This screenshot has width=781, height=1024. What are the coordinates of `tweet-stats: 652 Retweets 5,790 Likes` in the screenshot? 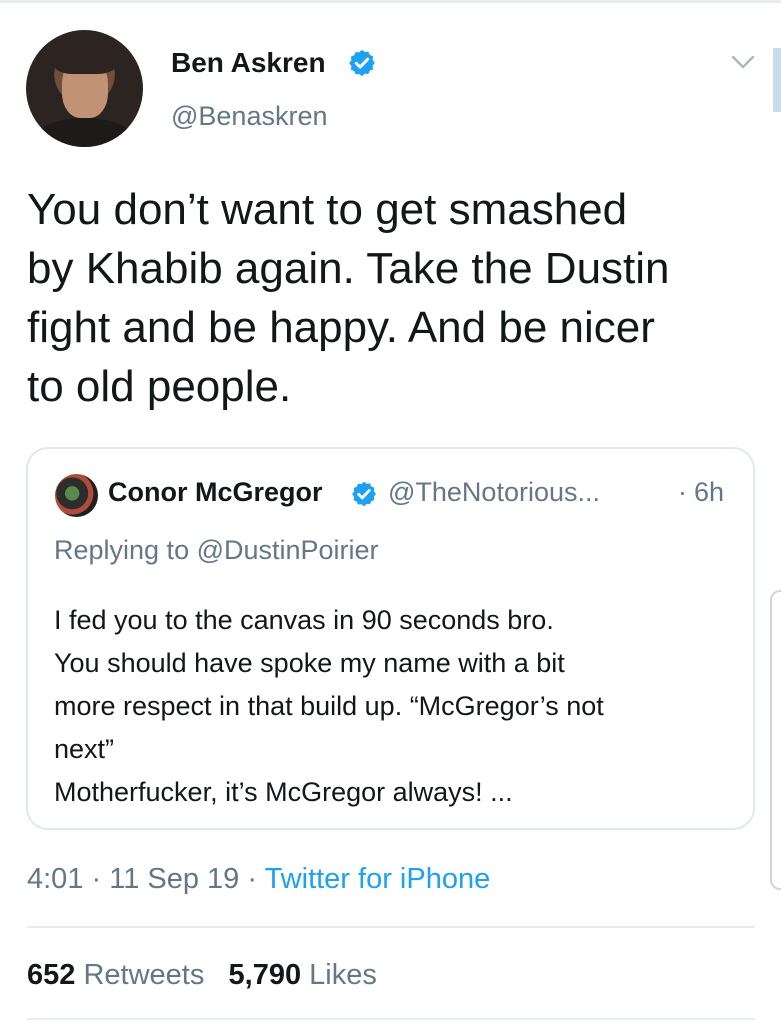 It's located at (202, 975).